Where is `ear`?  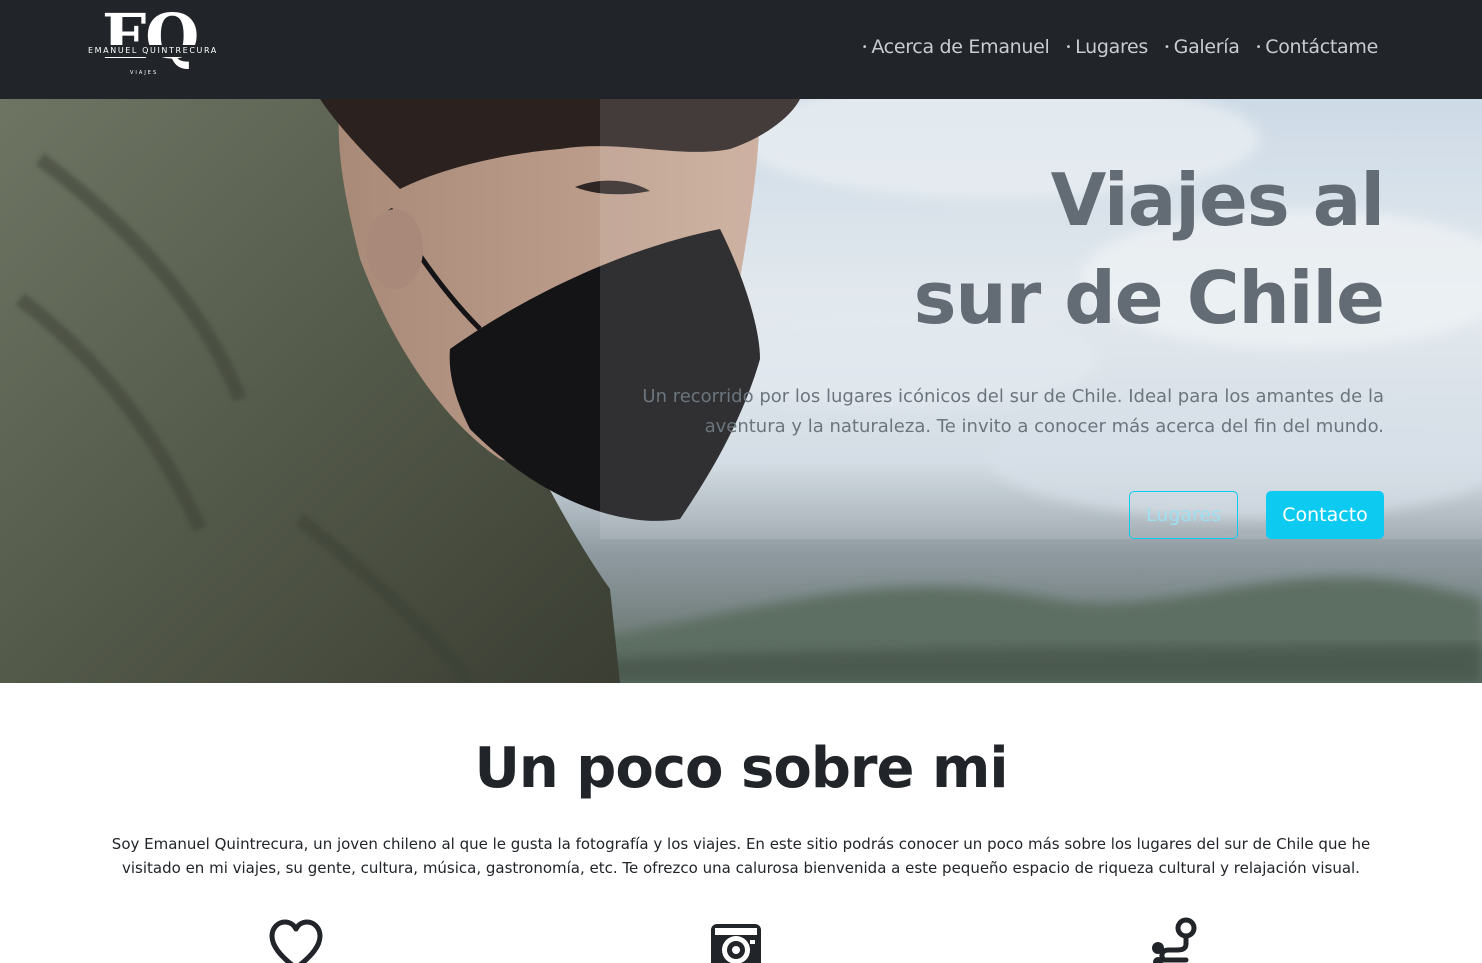 ear is located at coordinates (395, 249).